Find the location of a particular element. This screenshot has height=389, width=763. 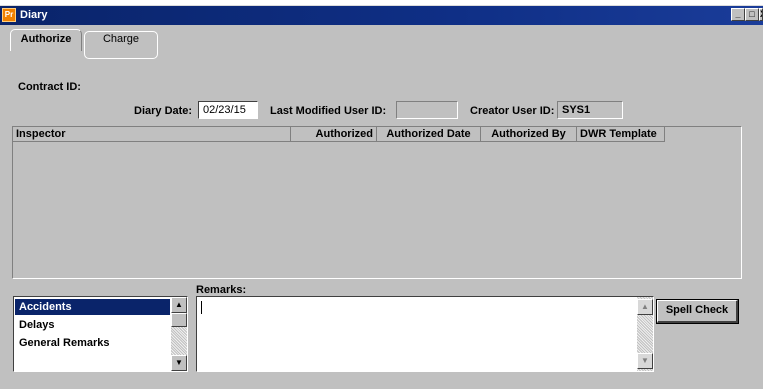

list-scroll-thumb is located at coordinates (179, 320).